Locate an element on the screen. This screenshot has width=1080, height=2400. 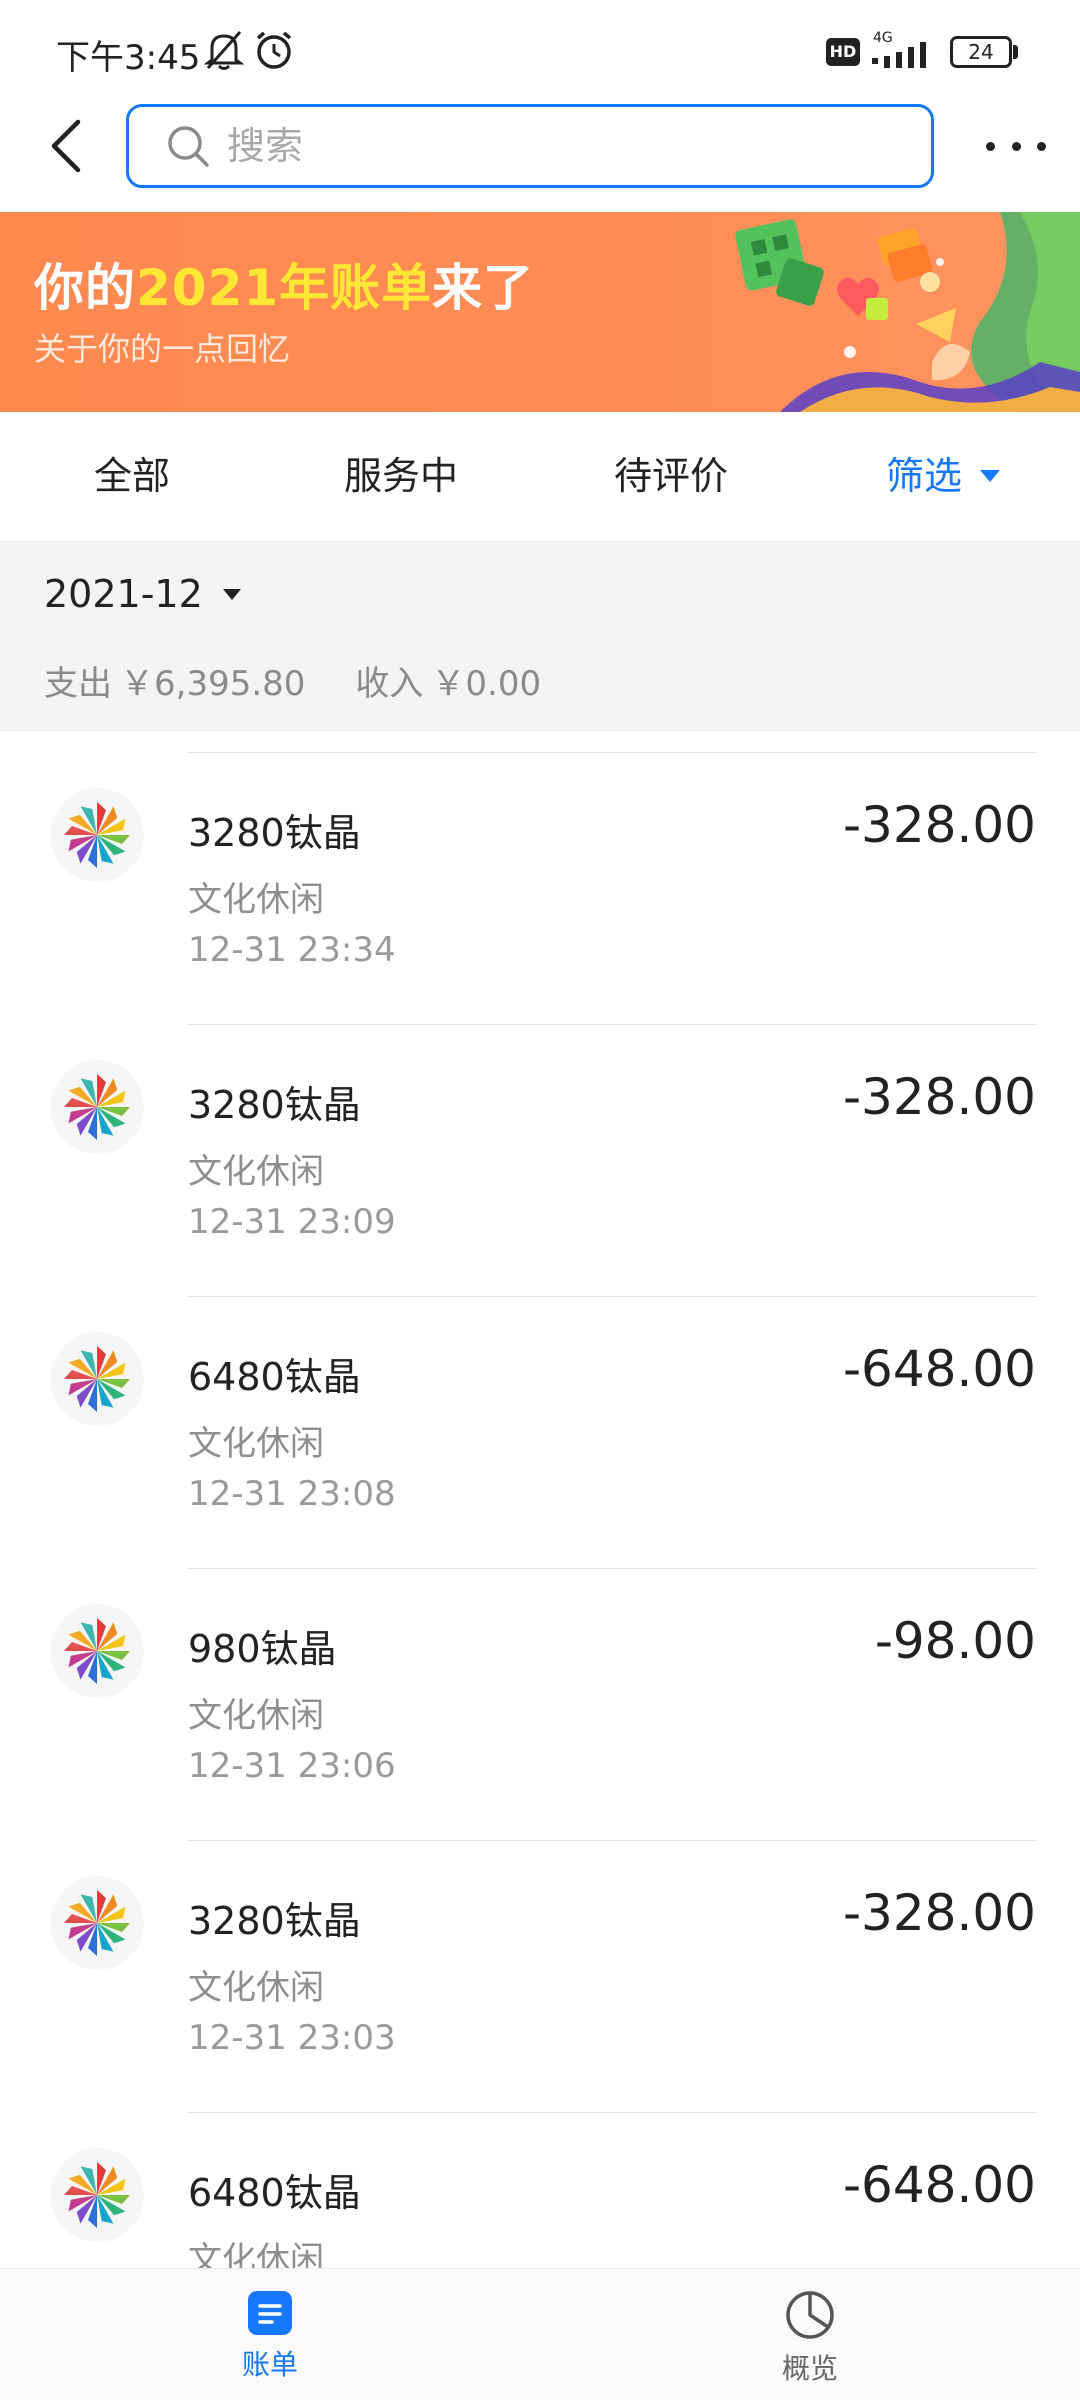
back-button is located at coordinates (66, 146).